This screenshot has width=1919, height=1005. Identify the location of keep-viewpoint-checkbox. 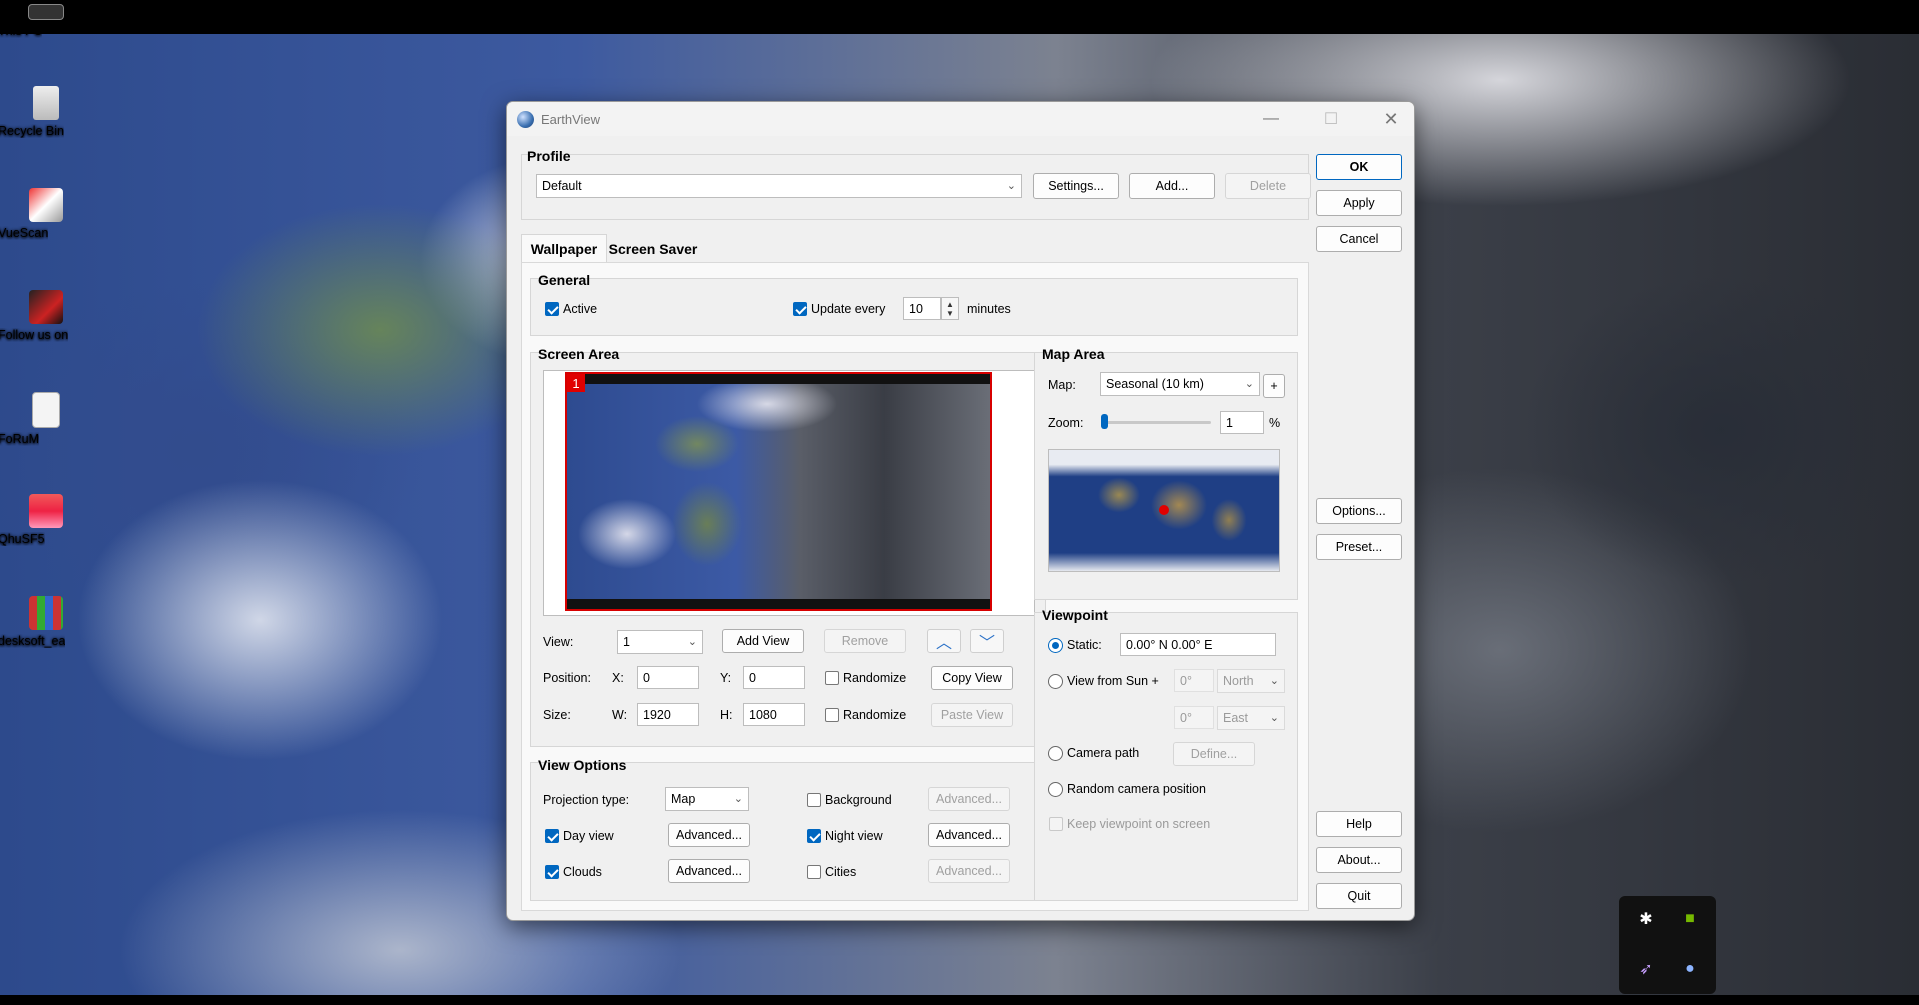
(1056, 824).